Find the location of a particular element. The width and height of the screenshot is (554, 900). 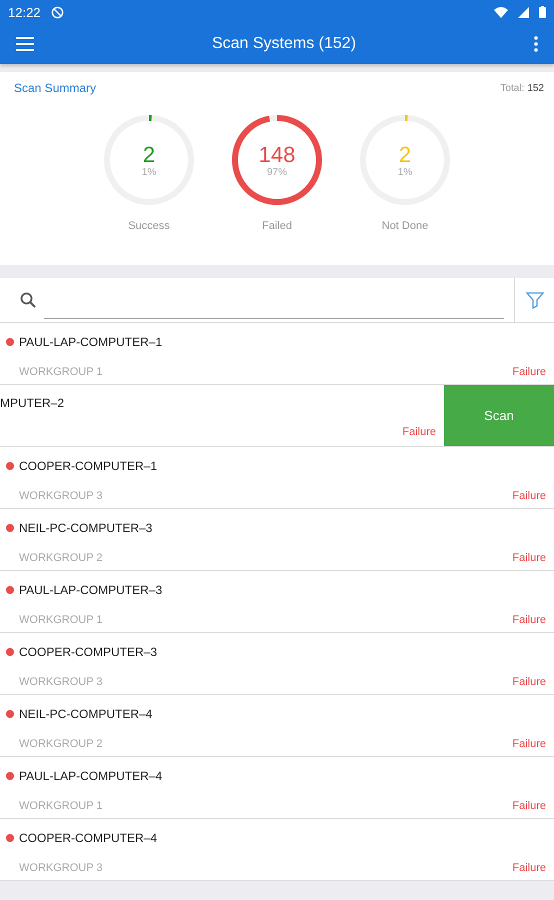

computer-name: PAUL-LAP-COMPUTER–3 is located at coordinates (90, 590).